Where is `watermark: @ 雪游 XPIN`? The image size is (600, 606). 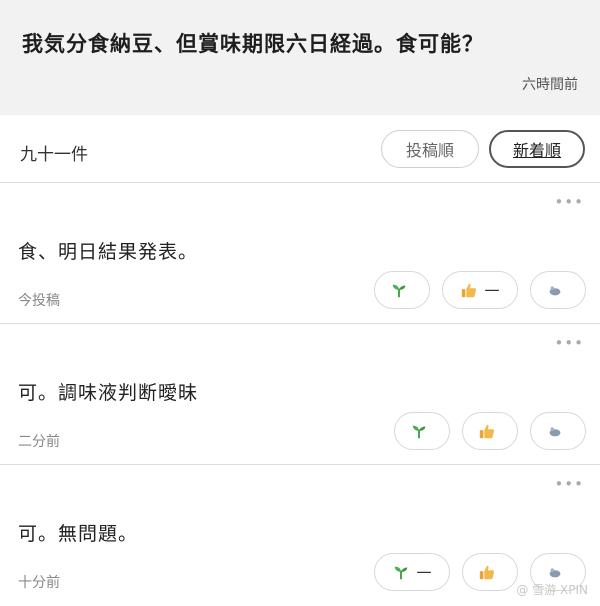
watermark: @ 雪游 XPIN is located at coordinates (552, 590).